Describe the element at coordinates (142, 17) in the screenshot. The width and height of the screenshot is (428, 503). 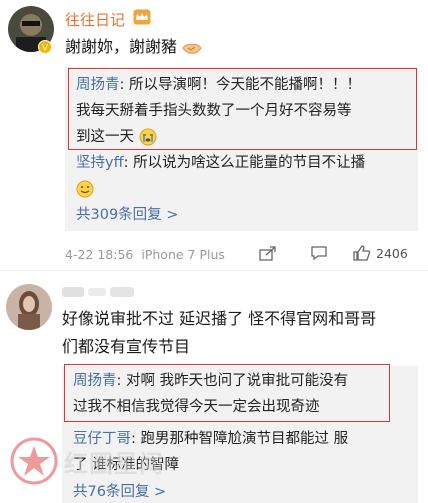
I see `crown-badge-icon` at that location.